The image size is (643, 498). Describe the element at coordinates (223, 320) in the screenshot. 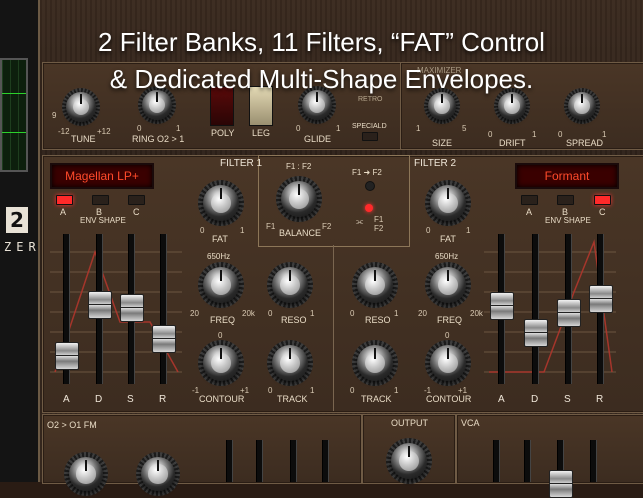

I see `filter1-freq-label: FREQ` at that location.